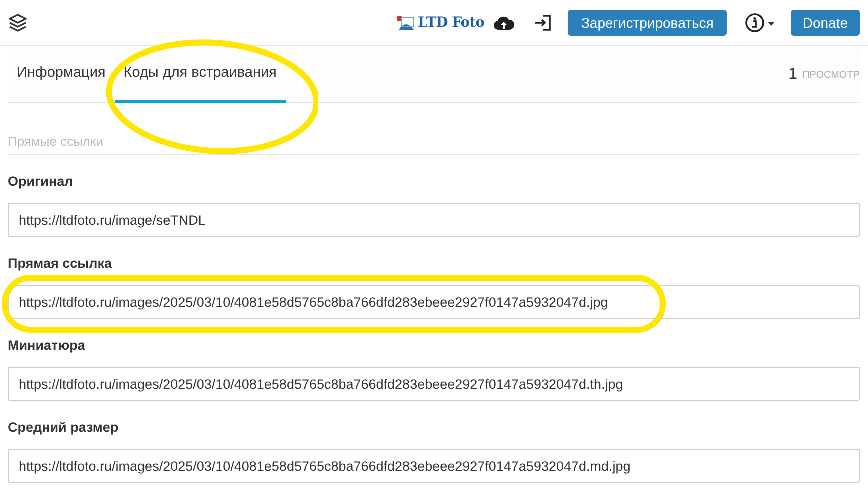  I want to click on site-logo: LTD Foto, so click(440, 22).